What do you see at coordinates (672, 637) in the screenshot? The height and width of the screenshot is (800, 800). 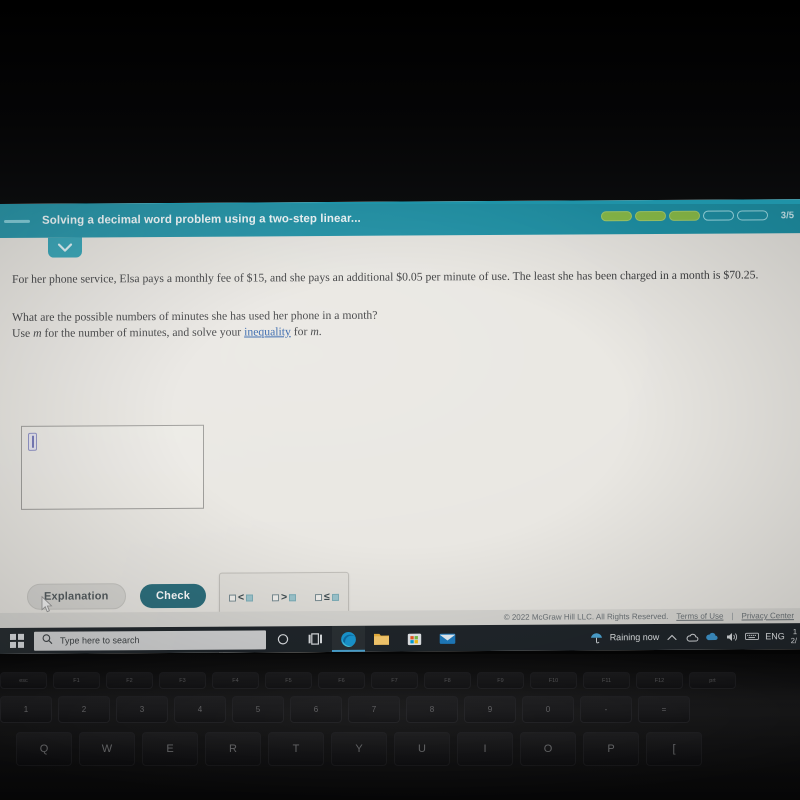 I see `show-hidden-icons-chevron` at bounding box center [672, 637].